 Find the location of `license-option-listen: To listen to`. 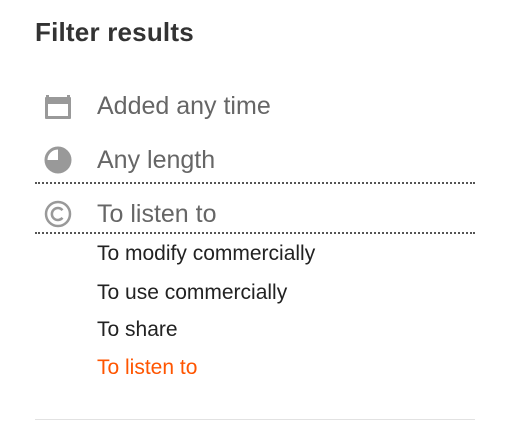

license-option-listen: To listen to is located at coordinates (147, 368).